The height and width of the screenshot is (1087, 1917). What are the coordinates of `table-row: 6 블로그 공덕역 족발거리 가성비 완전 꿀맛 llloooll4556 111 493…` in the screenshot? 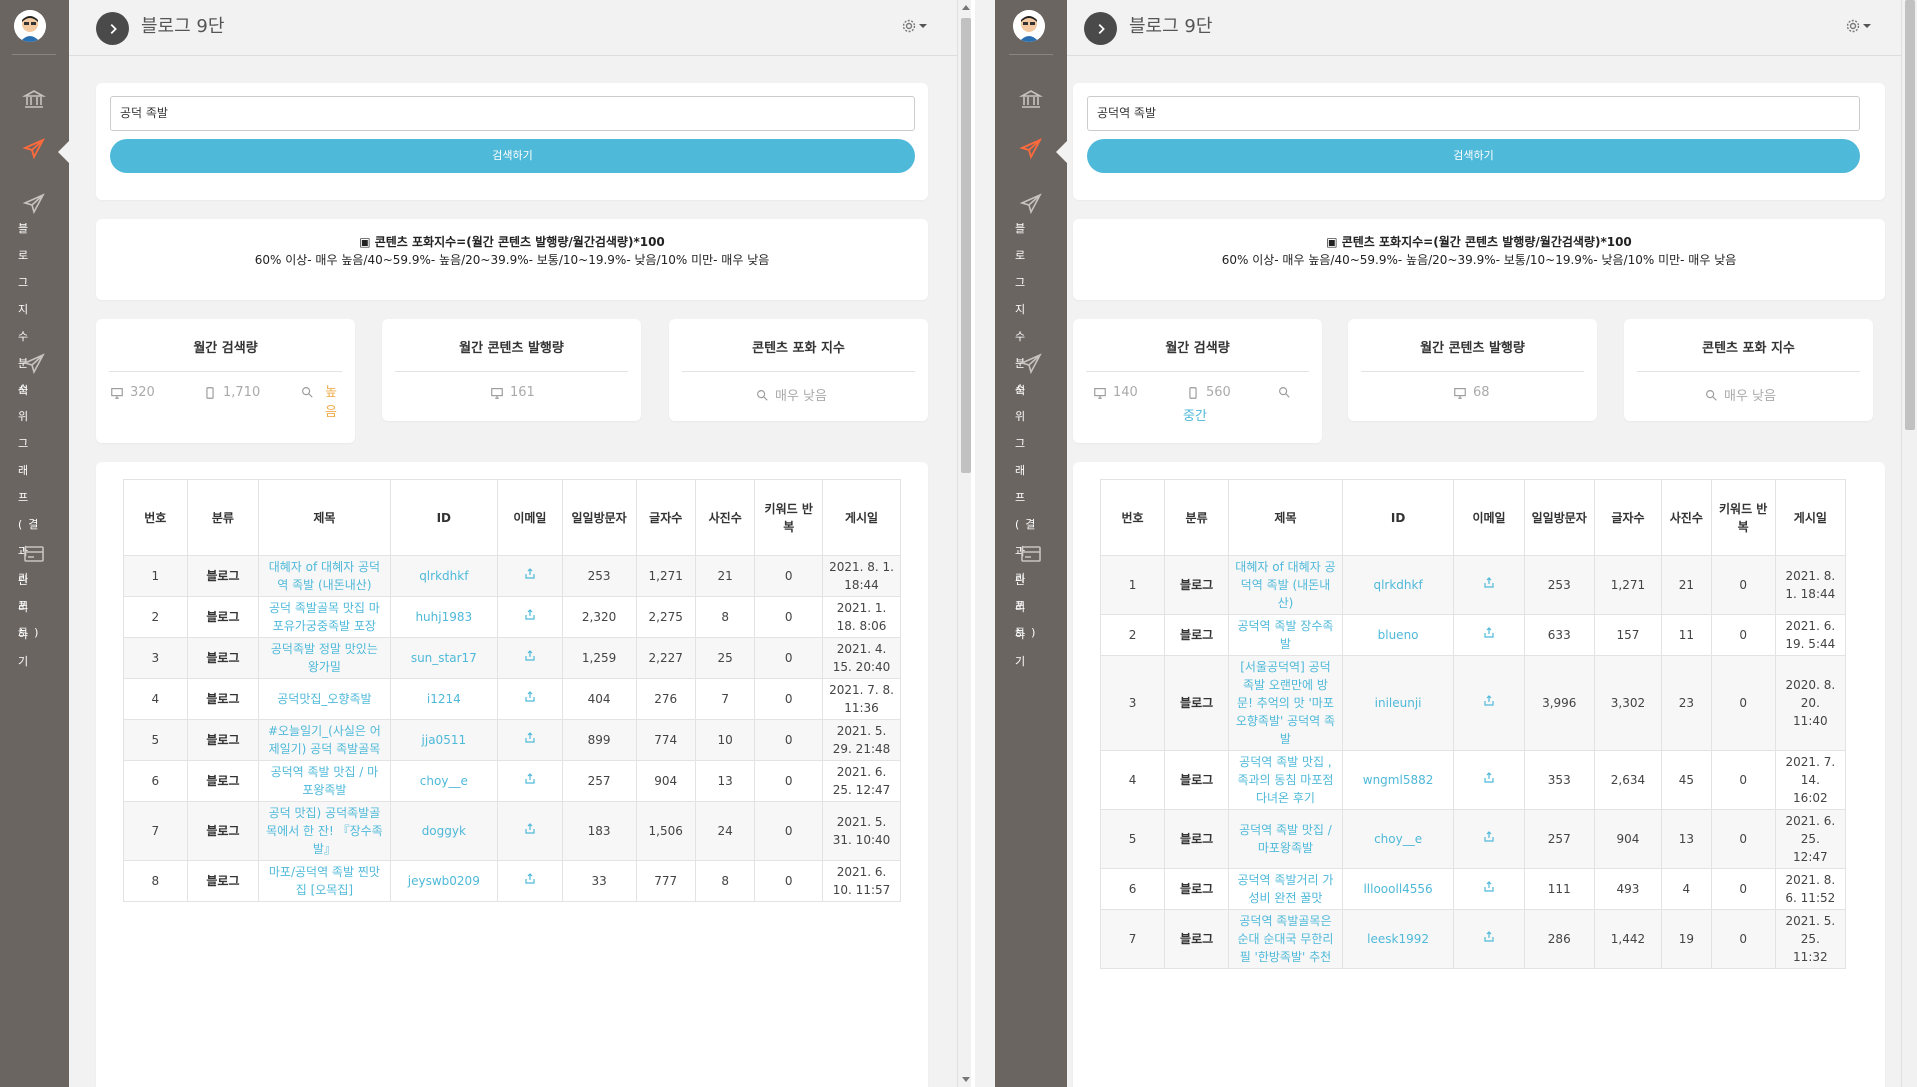 It's located at (1473, 889).